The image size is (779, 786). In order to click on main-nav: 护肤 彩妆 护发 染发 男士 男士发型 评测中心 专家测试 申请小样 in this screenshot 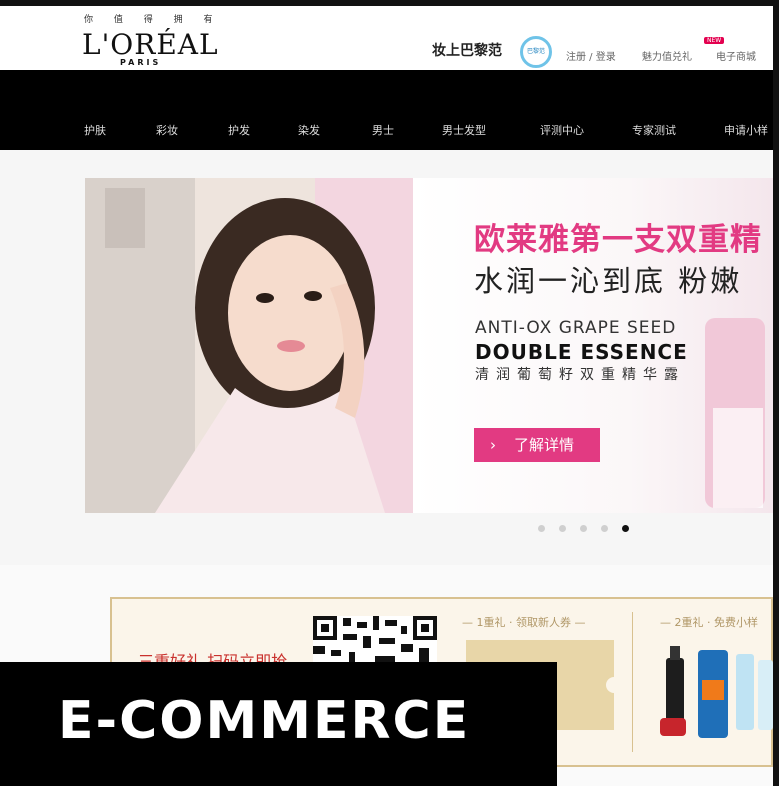, I will do `click(386, 110)`.